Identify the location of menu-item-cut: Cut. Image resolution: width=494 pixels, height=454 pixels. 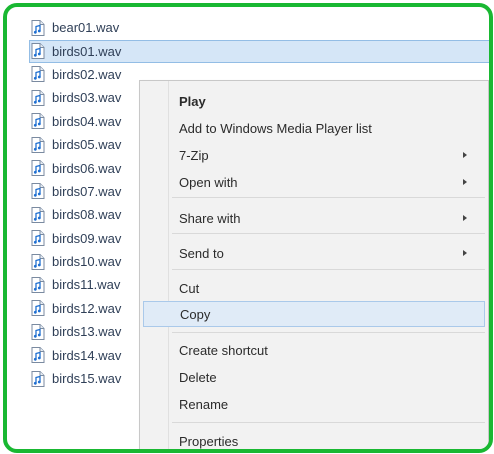
(314, 288).